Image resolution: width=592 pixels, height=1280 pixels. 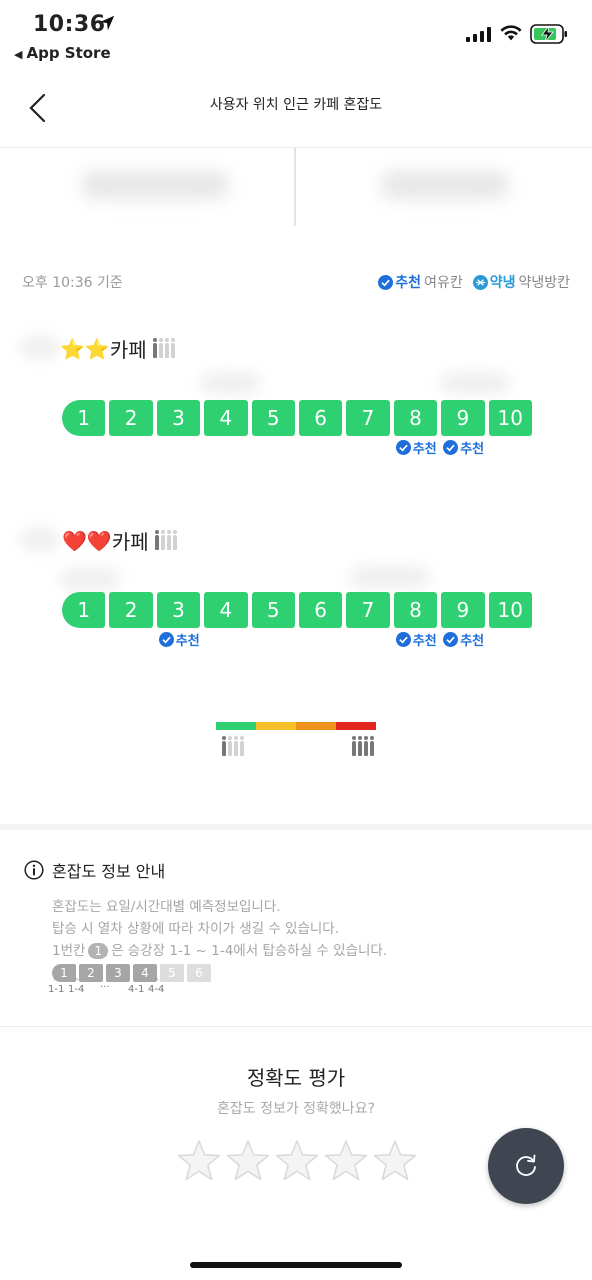 What do you see at coordinates (510, 418) in the screenshot?
I see `train-car-10: 10` at bounding box center [510, 418].